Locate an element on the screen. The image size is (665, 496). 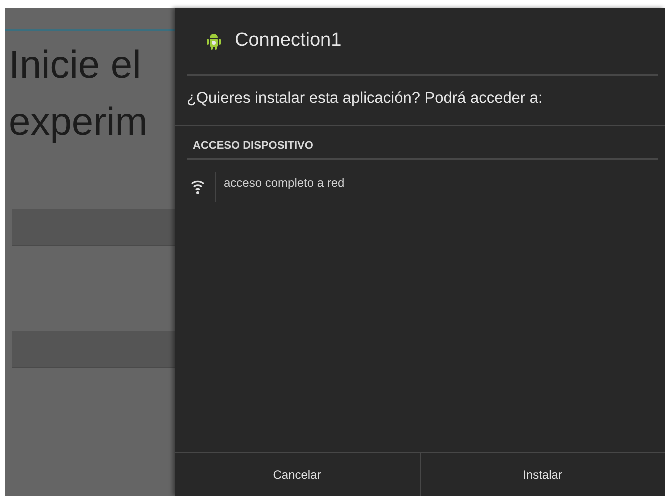
install-button: Instalar is located at coordinates (542, 474).